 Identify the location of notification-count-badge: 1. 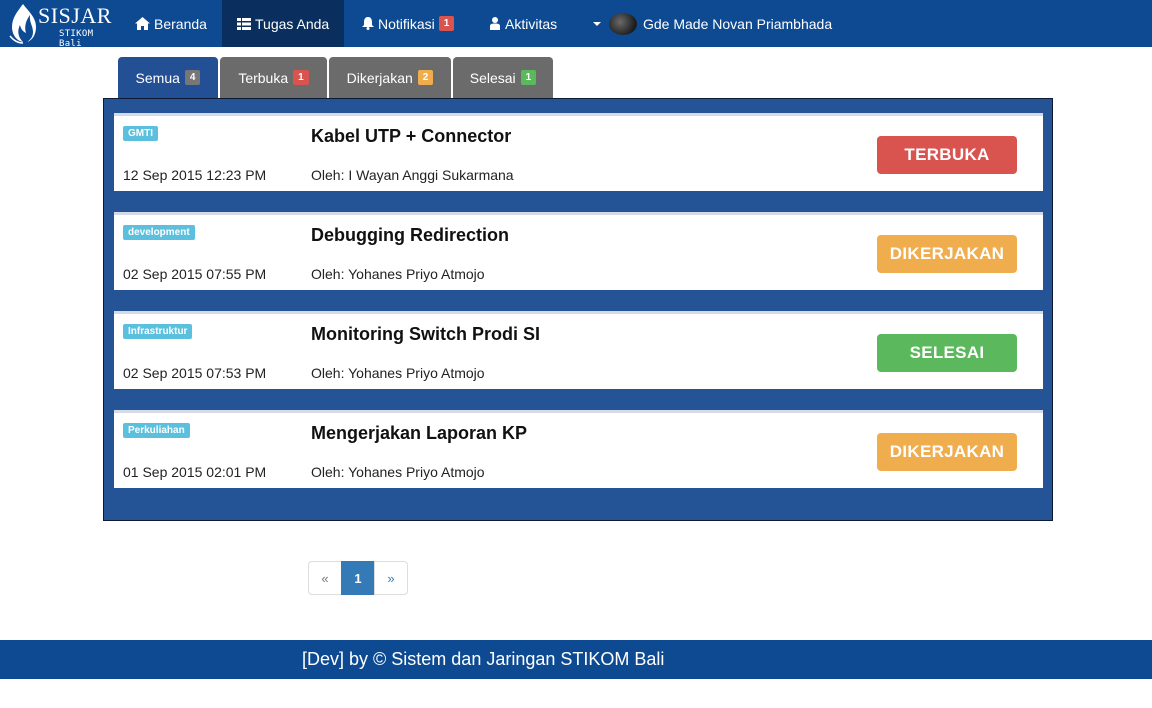
(446, 23).